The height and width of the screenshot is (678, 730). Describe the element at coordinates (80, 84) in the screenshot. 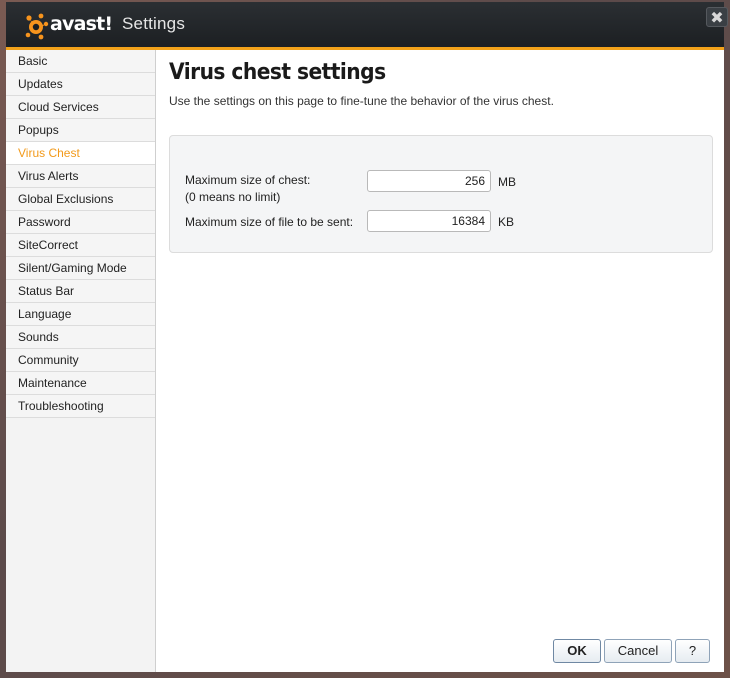

I see `sidebar-item-updates: Updates` at that location.